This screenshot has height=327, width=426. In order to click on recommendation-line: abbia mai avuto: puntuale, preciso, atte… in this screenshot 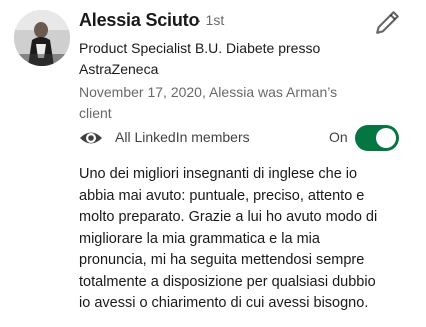, I will do `click(222, 195)`.